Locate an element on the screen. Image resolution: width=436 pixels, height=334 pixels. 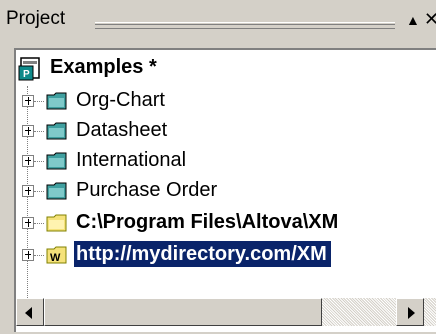
tree-root-label: Examples * is located at coordinates (103, 67).